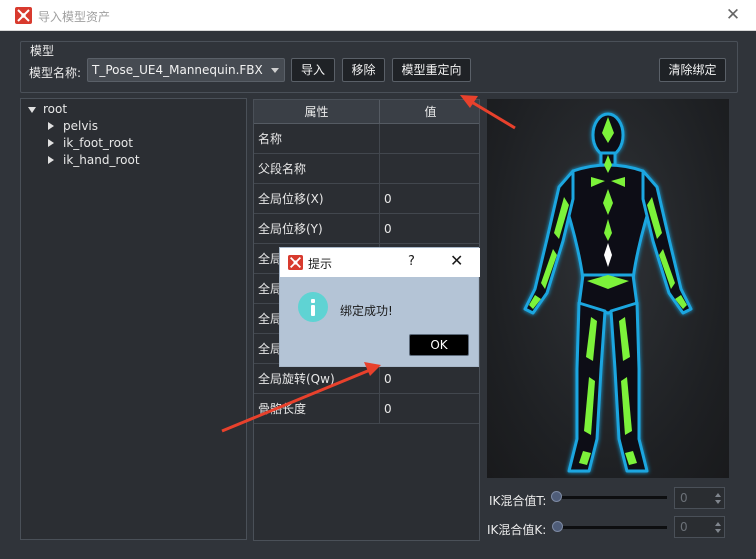 The width and height of the screenshot is (756, 559). I want to click on property-name: 全局位移(X), so click(317, 199).